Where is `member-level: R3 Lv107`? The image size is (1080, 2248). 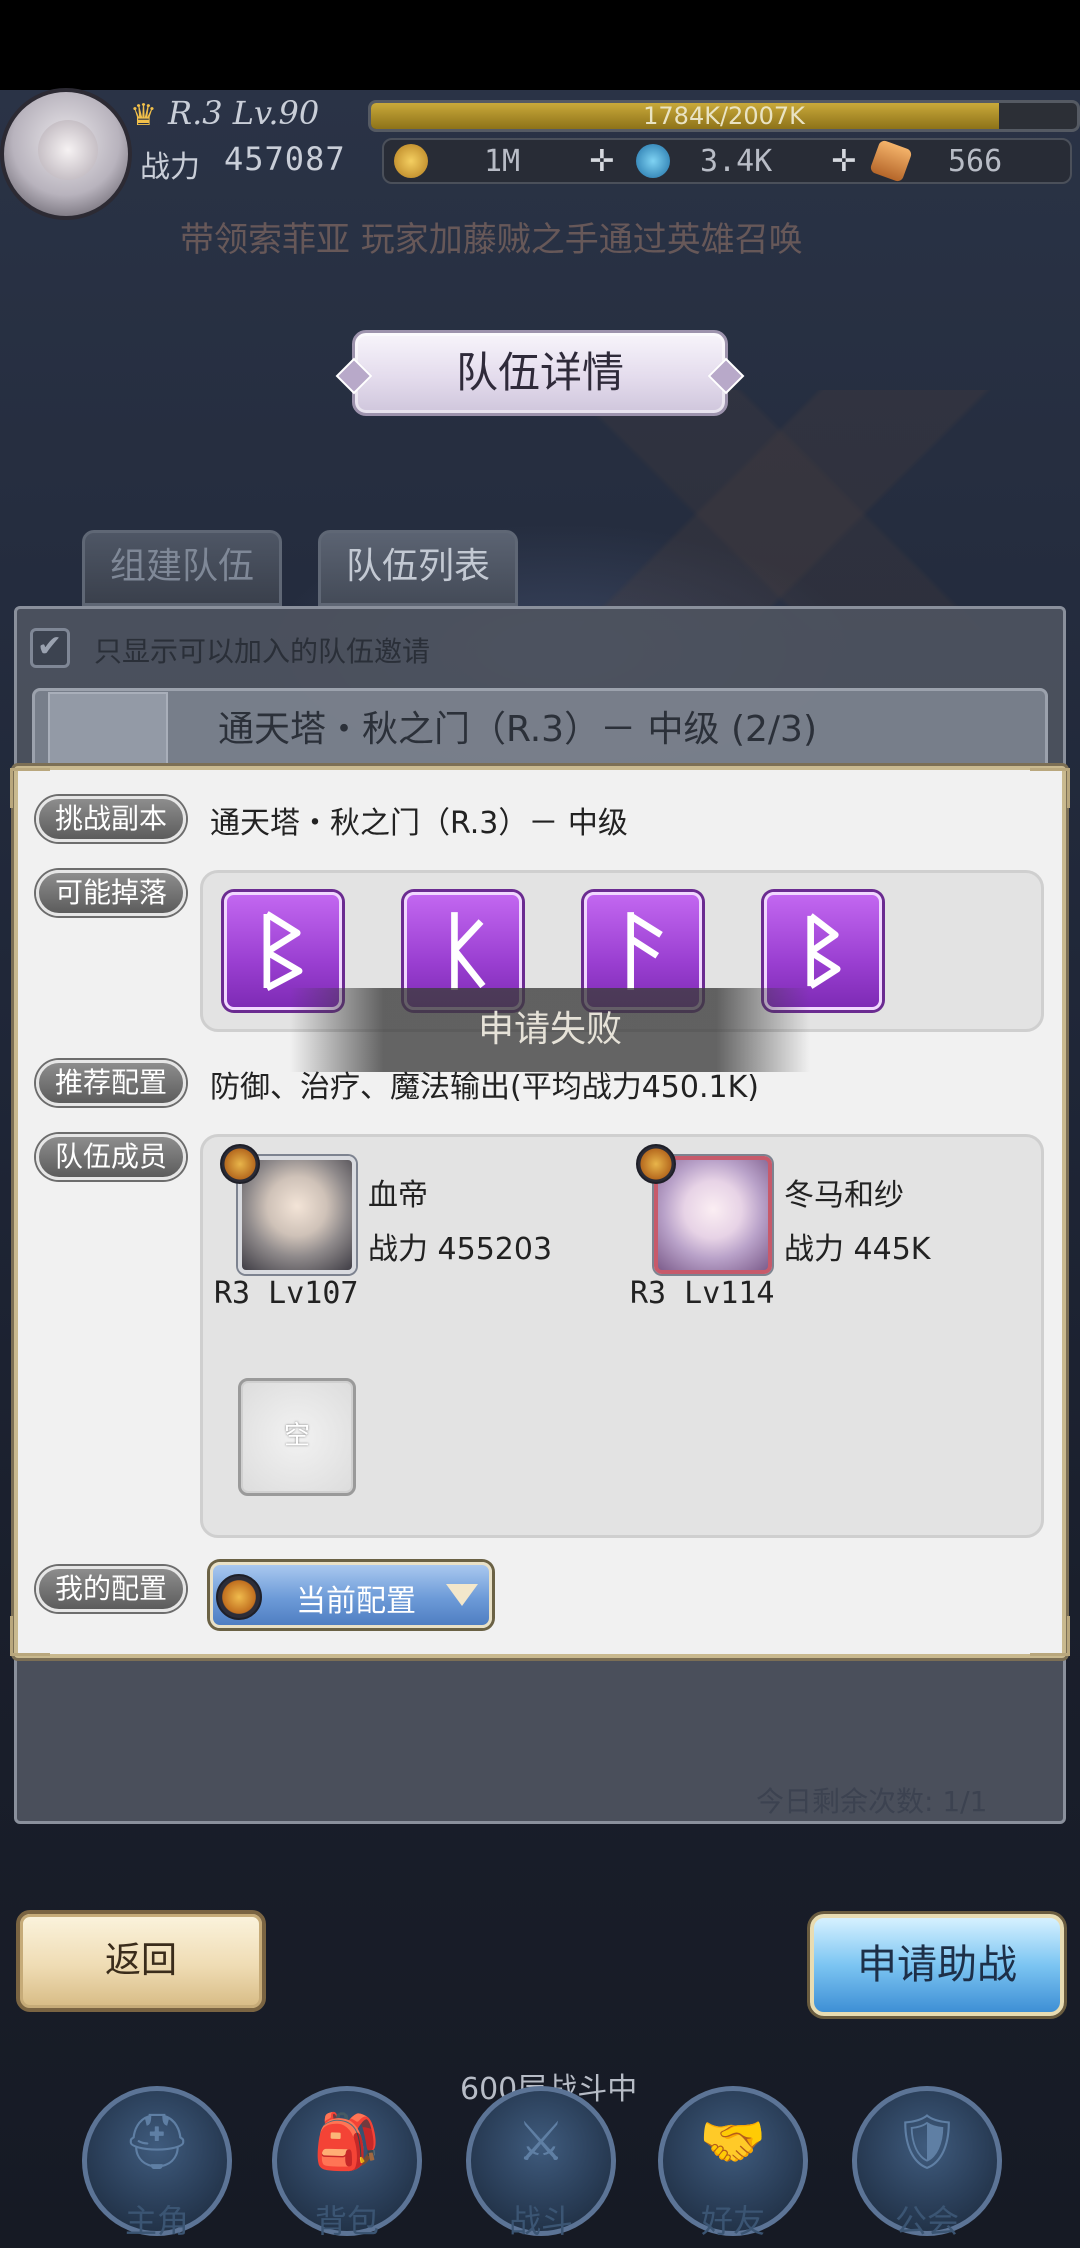
member-level: R3 Lv107 is located at coordinates (286, 1293).